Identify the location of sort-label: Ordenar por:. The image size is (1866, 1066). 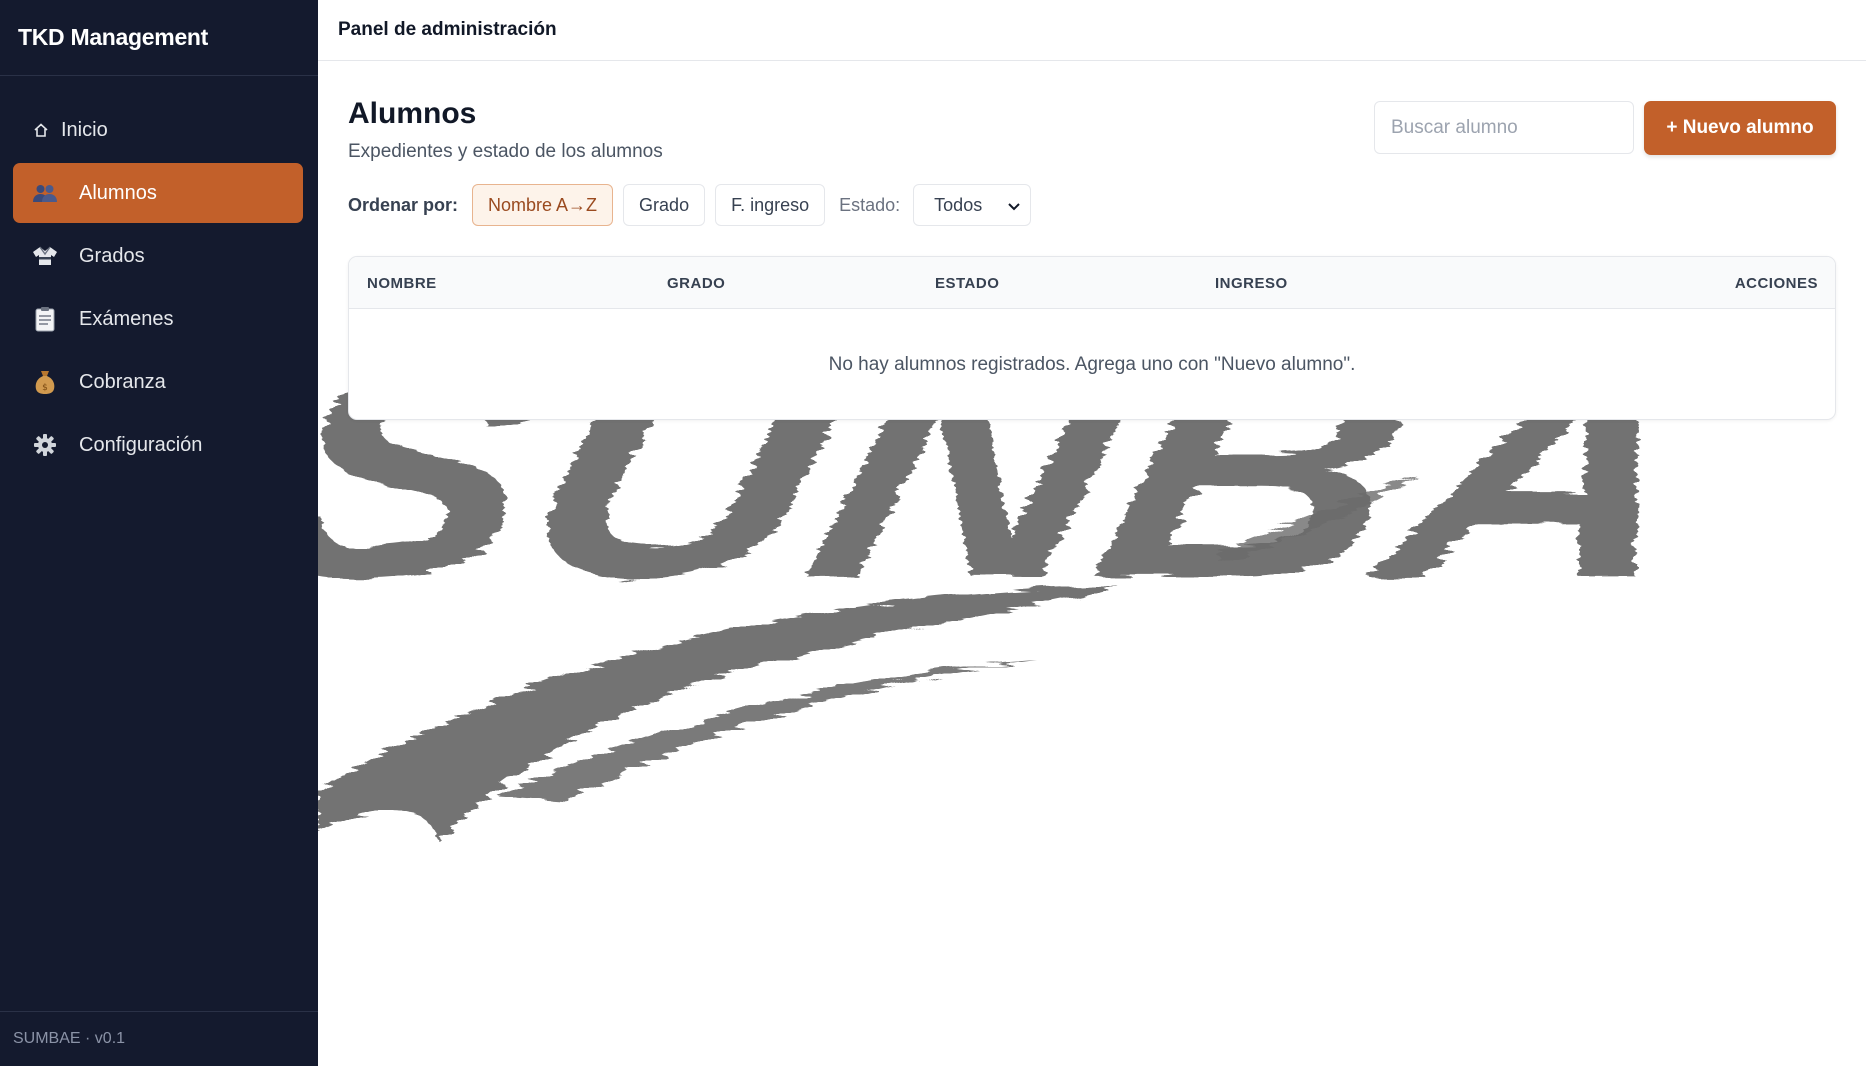
(403, 204).